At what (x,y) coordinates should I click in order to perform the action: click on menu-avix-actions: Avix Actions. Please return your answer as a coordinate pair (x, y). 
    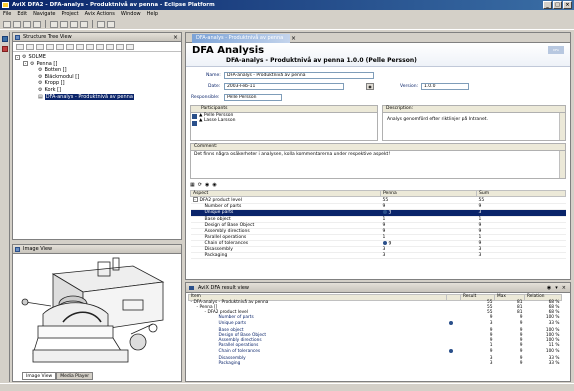
    Looking at the image, I should click on (100, 14).